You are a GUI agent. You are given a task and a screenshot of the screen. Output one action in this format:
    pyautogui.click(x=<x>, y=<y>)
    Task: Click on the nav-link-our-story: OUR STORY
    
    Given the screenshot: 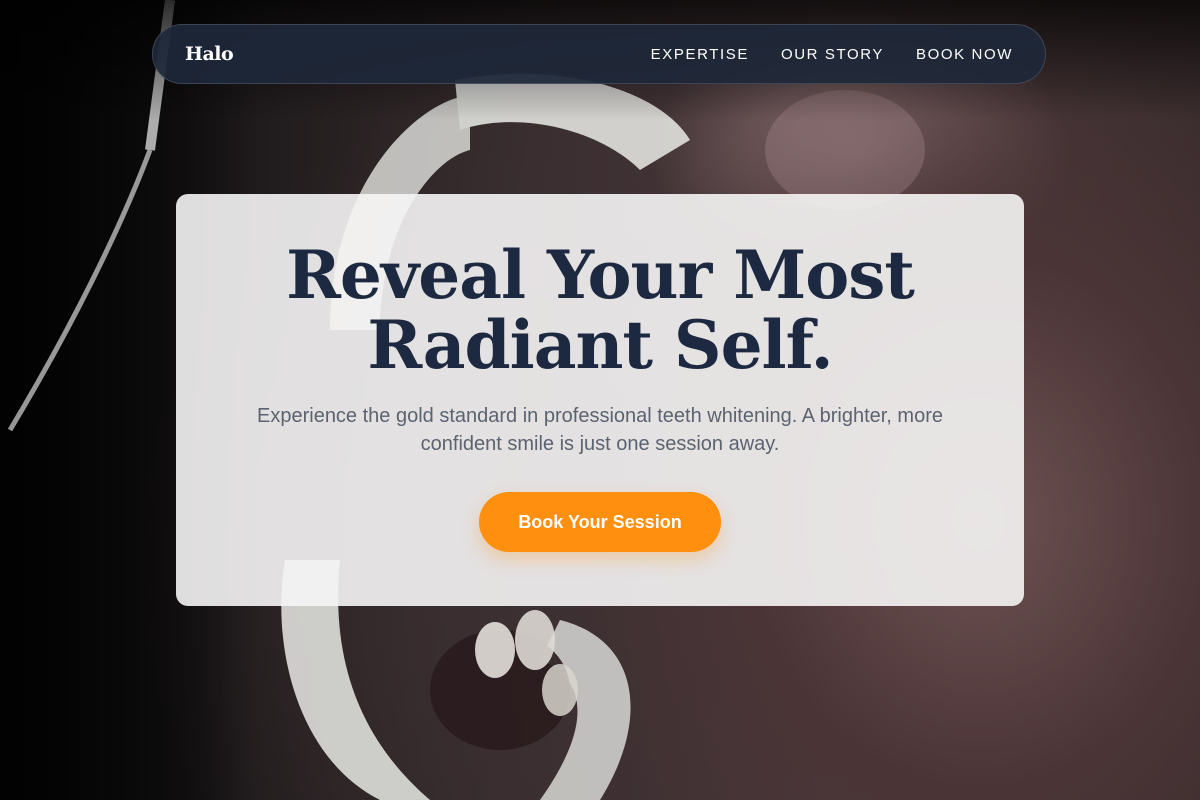 What is the action you would take?
    pyautogui.click(x=832, y=54)
    